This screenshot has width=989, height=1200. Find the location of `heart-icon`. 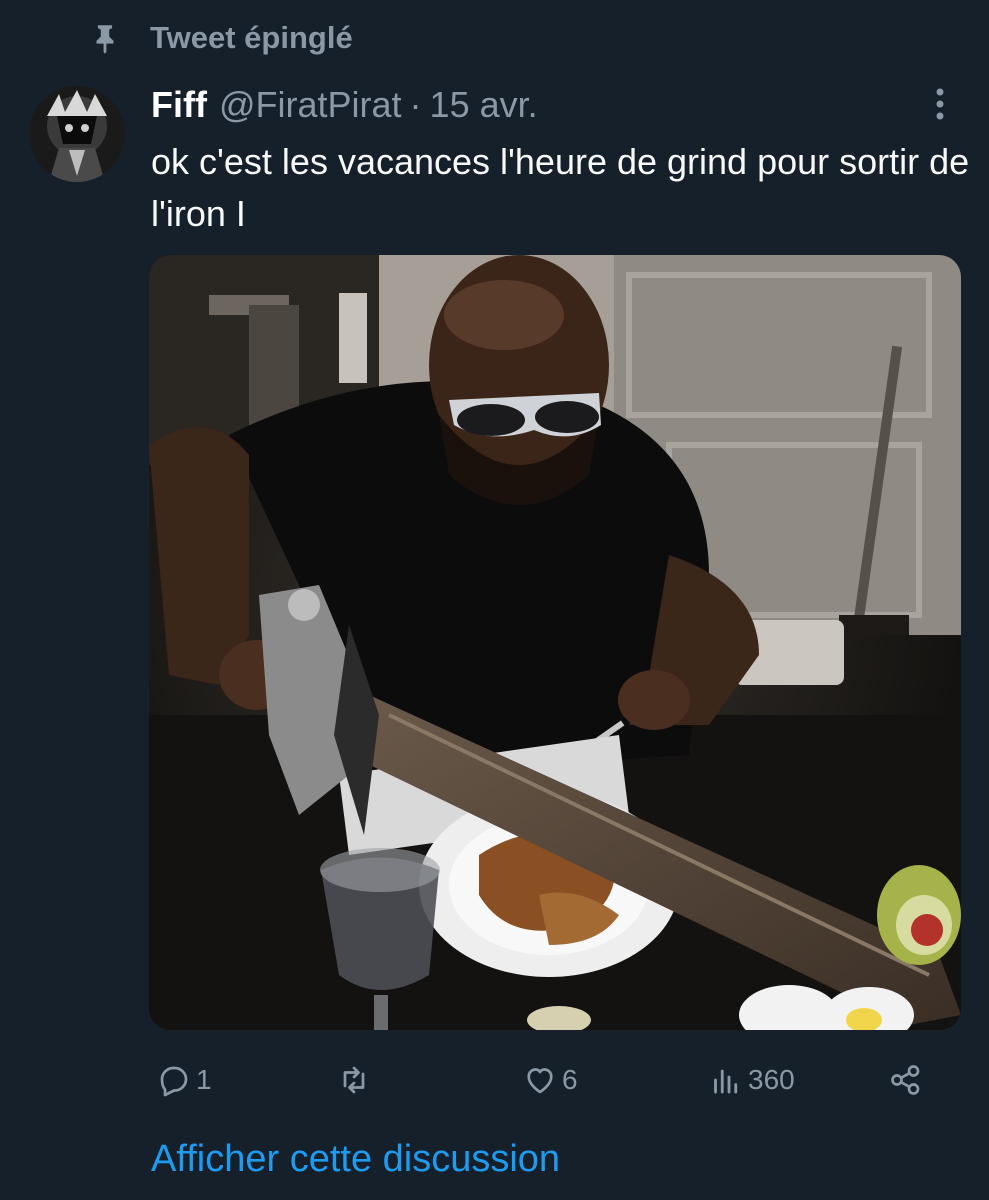

heart-icon is located at coordinates (540, 1081).